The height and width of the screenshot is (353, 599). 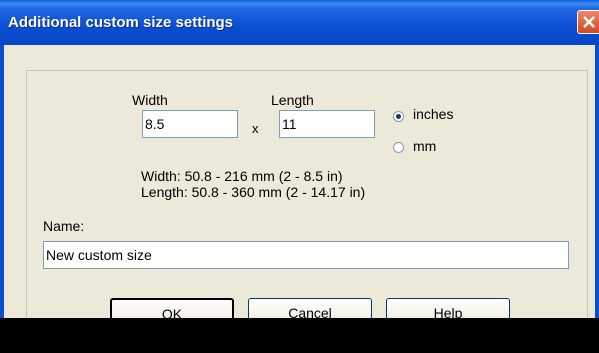 I want to click on close-button, so click(x=588, y=22).